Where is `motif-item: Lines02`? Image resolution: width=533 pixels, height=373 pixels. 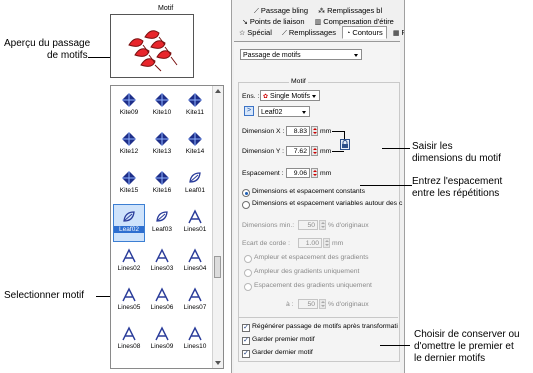 motif-item: Lines02 is located at coordinates (129, 262).